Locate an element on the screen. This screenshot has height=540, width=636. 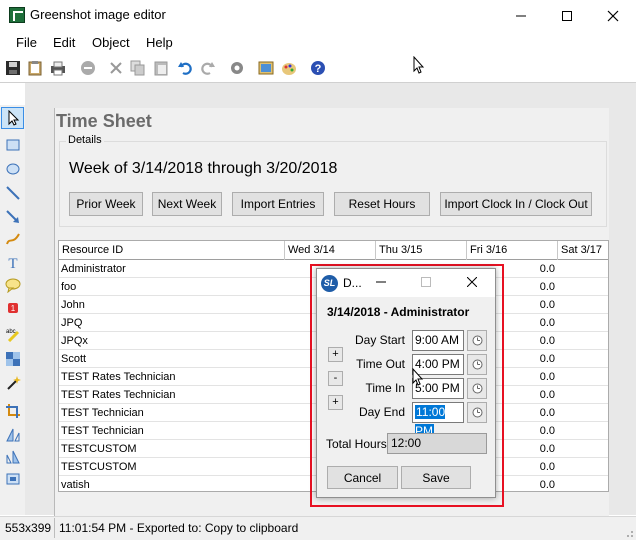
svg-text: 1 is located at coordinates (13, 308).